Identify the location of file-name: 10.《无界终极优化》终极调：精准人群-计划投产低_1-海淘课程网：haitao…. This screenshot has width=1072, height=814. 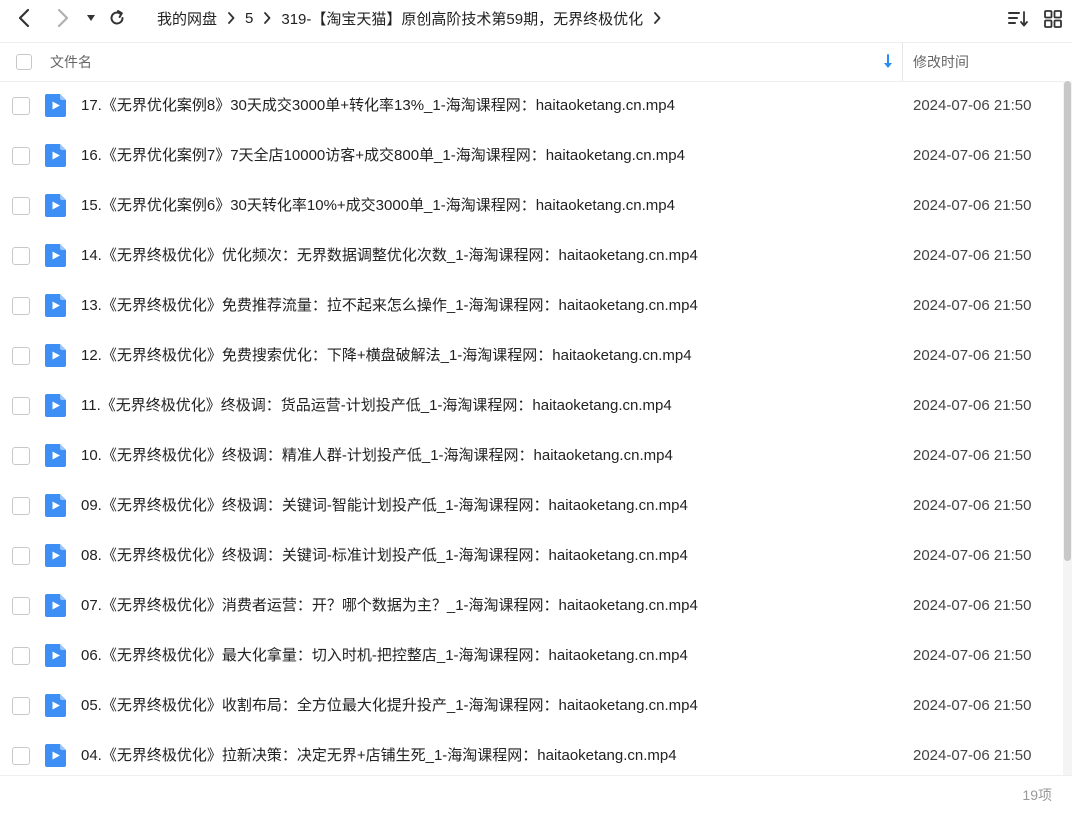
(377, 456).